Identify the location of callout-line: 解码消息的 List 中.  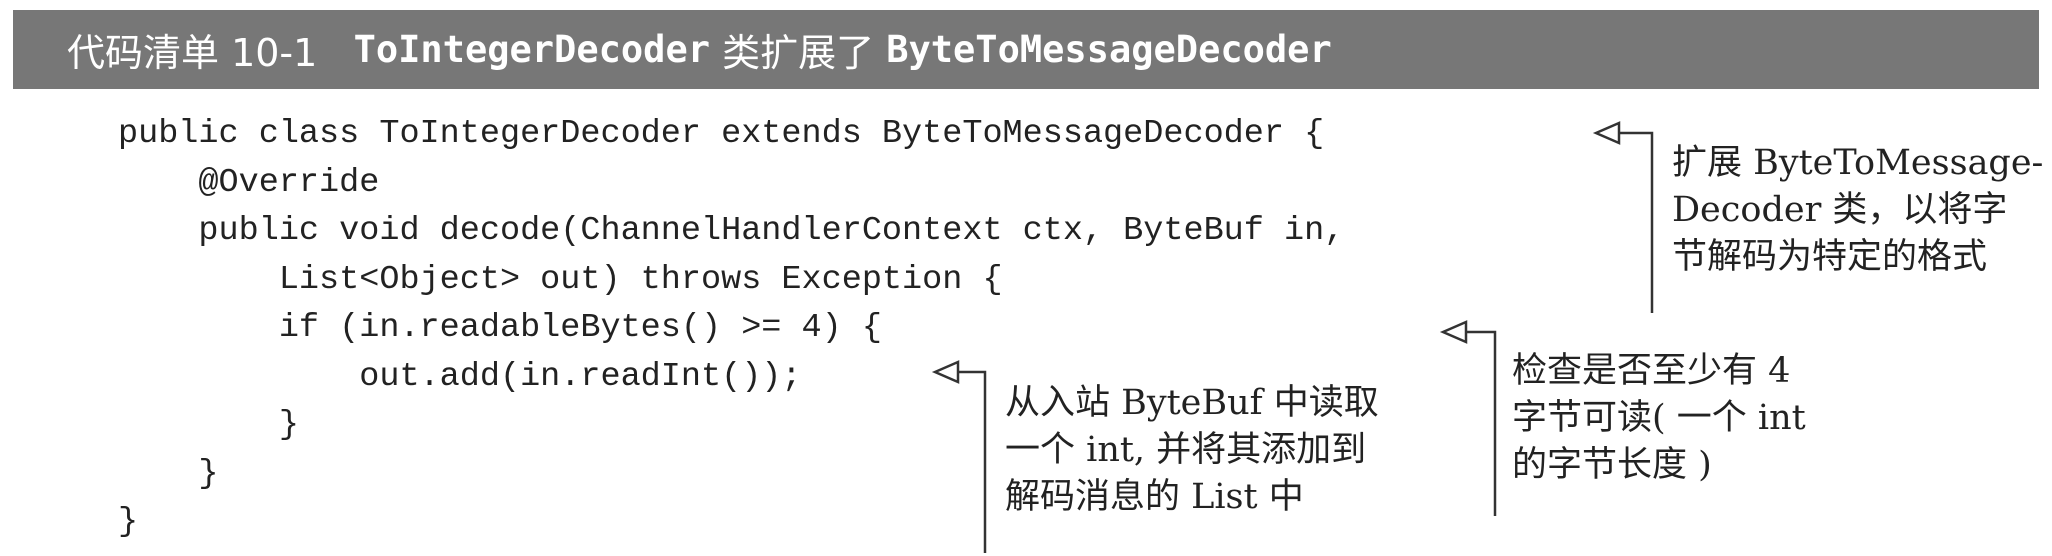
(1154, 497).